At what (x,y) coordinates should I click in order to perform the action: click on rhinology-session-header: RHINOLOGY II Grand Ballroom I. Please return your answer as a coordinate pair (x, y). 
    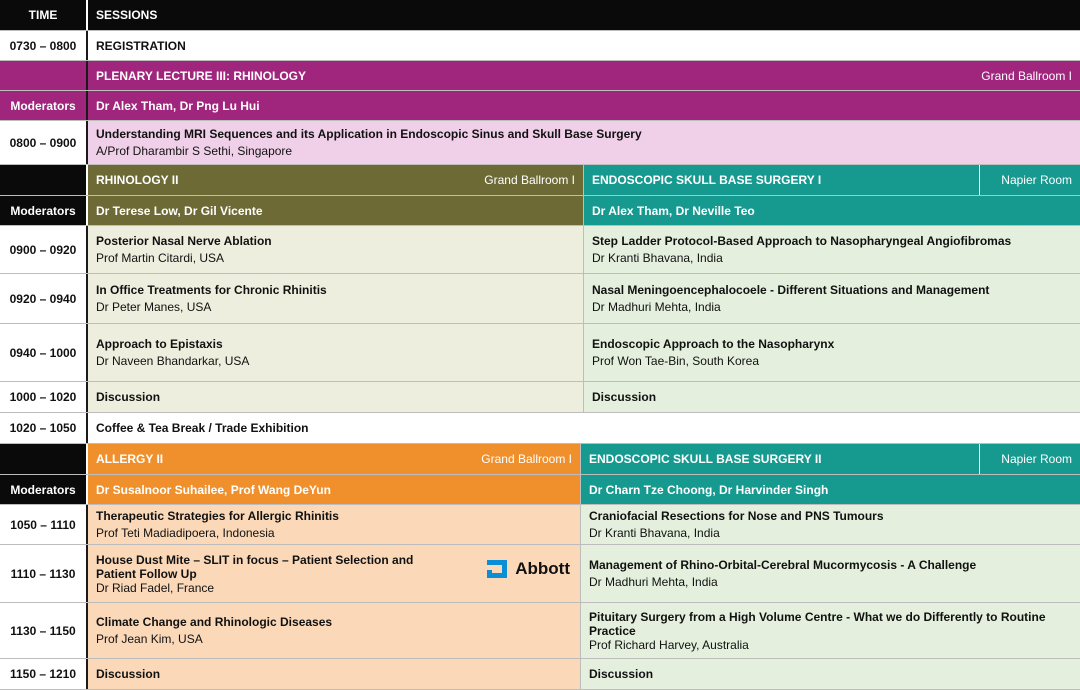
    Looking at the image, I should click on (336, 180).